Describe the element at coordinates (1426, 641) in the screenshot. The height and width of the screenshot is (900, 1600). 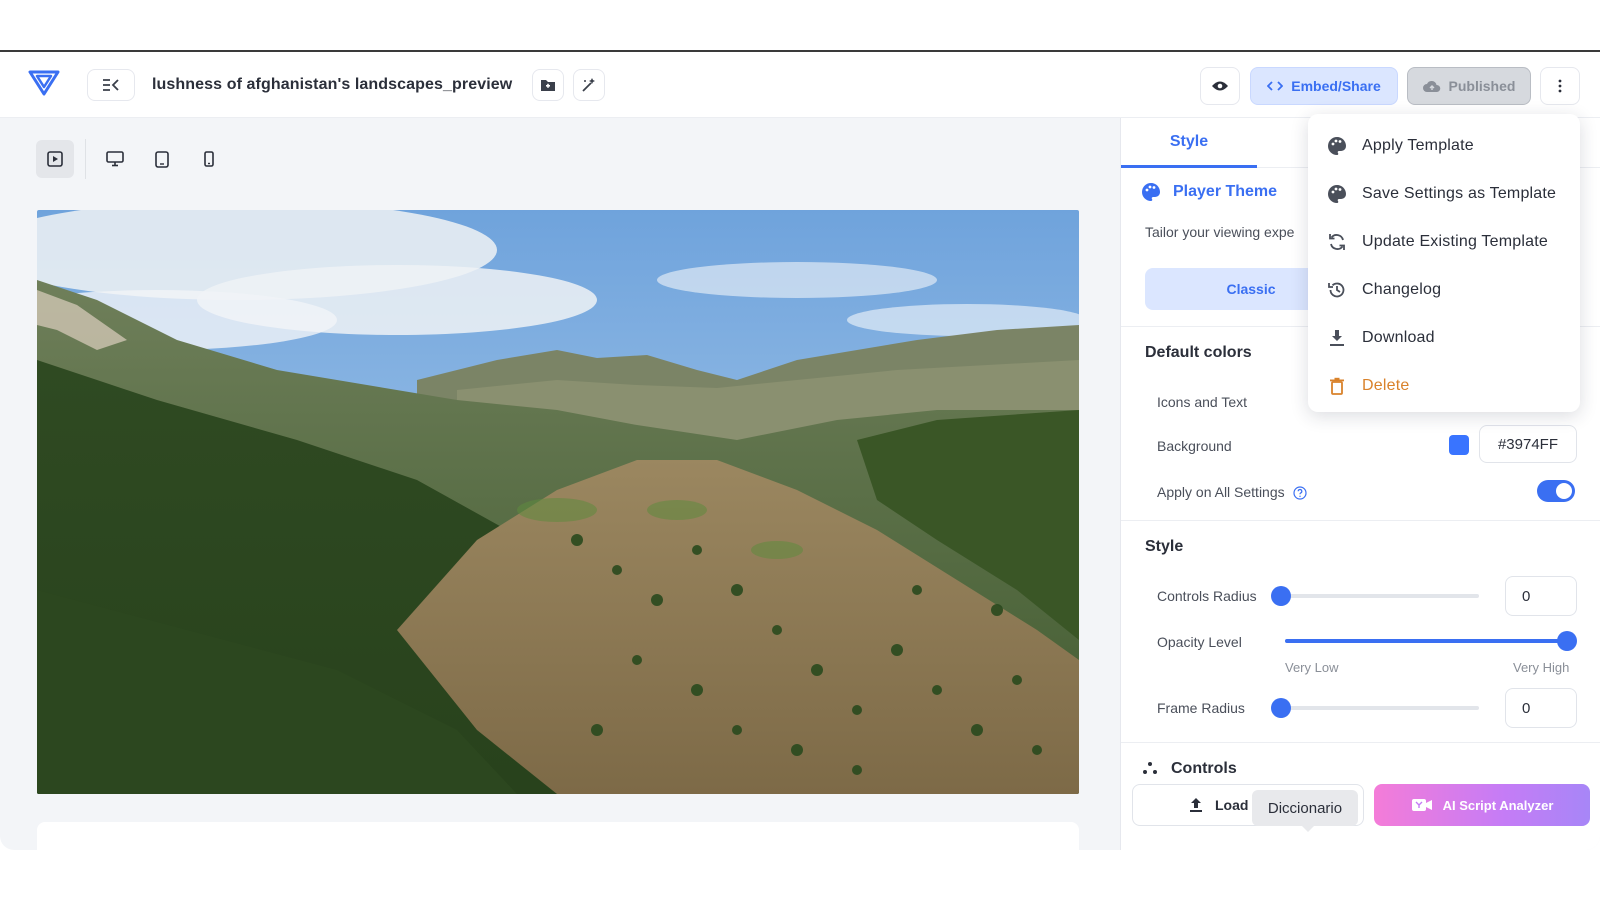
I see `opacity-level-fill` at that location.